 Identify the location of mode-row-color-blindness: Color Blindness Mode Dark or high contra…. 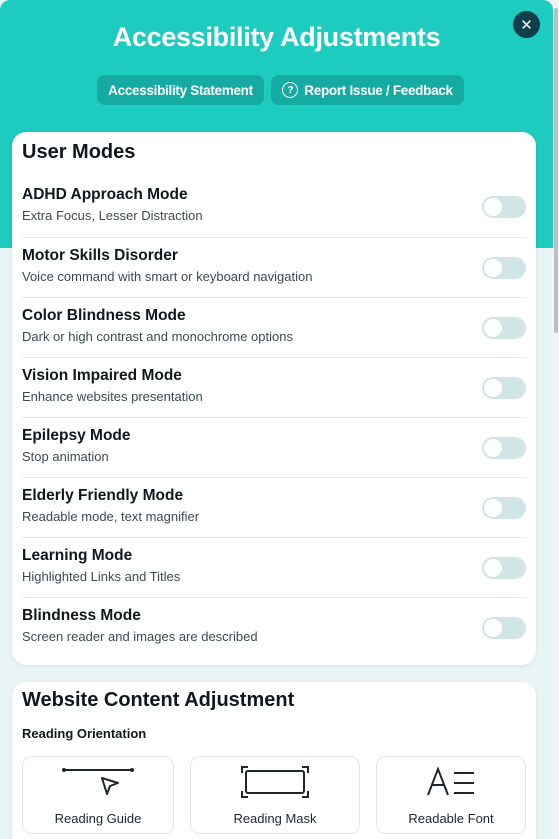
(274, 327).